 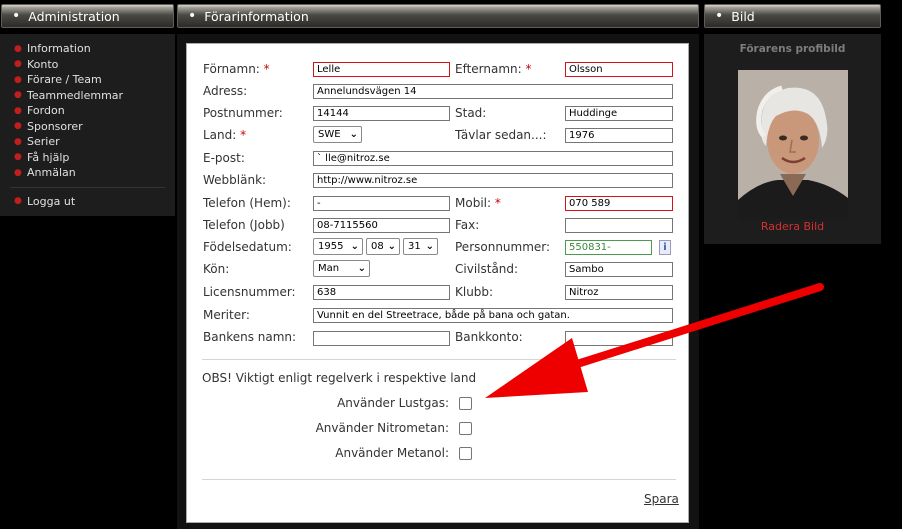 I want to click on stad-input: Huddinge, so click(x=619, y=113).